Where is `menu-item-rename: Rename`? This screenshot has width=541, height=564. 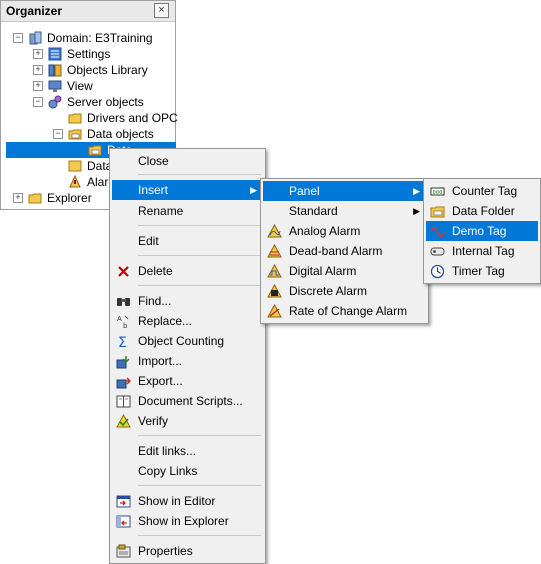 menu-item-rename: Rename is located at coordinates (187, 211).